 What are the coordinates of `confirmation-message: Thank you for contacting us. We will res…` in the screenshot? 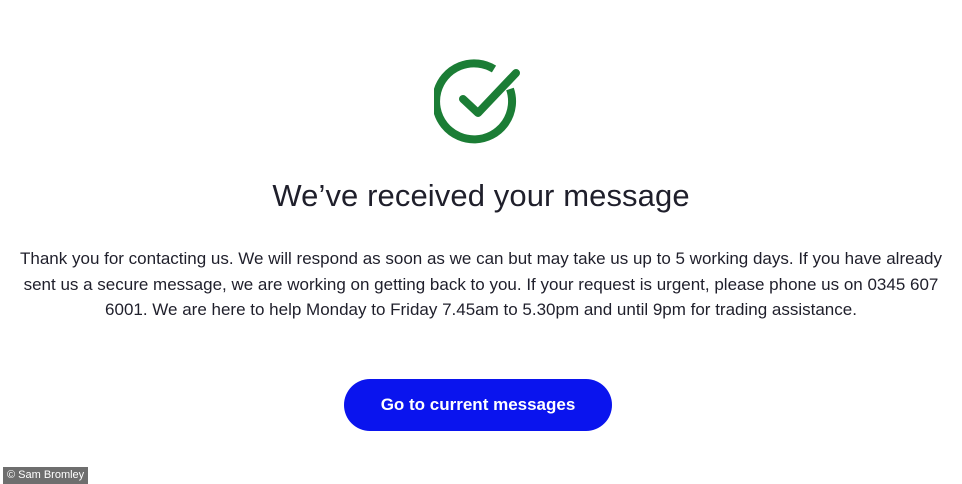 It's located at (481, 284).